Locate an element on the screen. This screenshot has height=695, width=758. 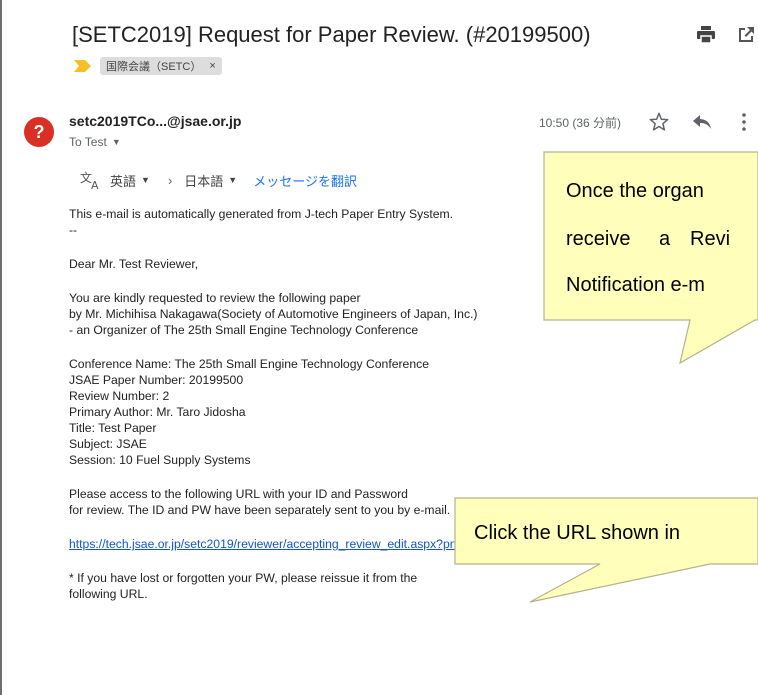
print-icon is located at coordinates (706, 35).